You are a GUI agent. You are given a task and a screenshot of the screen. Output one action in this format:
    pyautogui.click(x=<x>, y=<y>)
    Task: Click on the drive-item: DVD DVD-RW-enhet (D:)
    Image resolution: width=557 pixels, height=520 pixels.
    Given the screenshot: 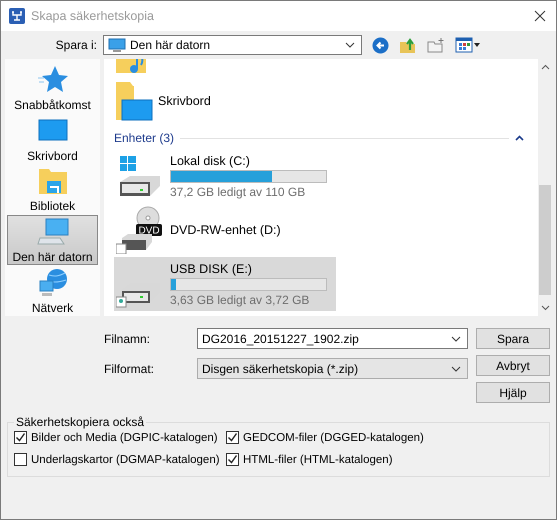 What is the action you would take?
    pyautogui.click(x=225, y=230)
    